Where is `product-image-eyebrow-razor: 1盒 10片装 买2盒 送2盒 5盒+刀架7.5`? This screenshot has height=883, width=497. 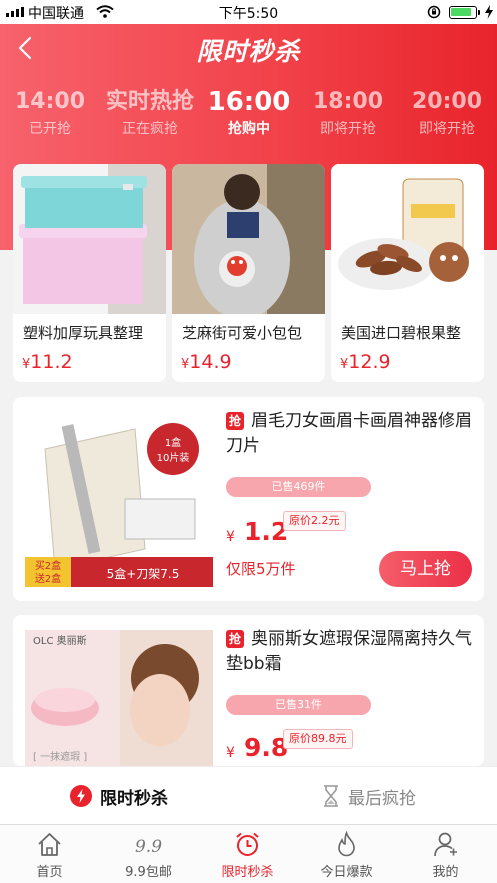
product-image-eyebrow-razor: 1盒 10片装 买2盒 送2盒 5盒+刀架7.5 is located at coordinates (119, 499).